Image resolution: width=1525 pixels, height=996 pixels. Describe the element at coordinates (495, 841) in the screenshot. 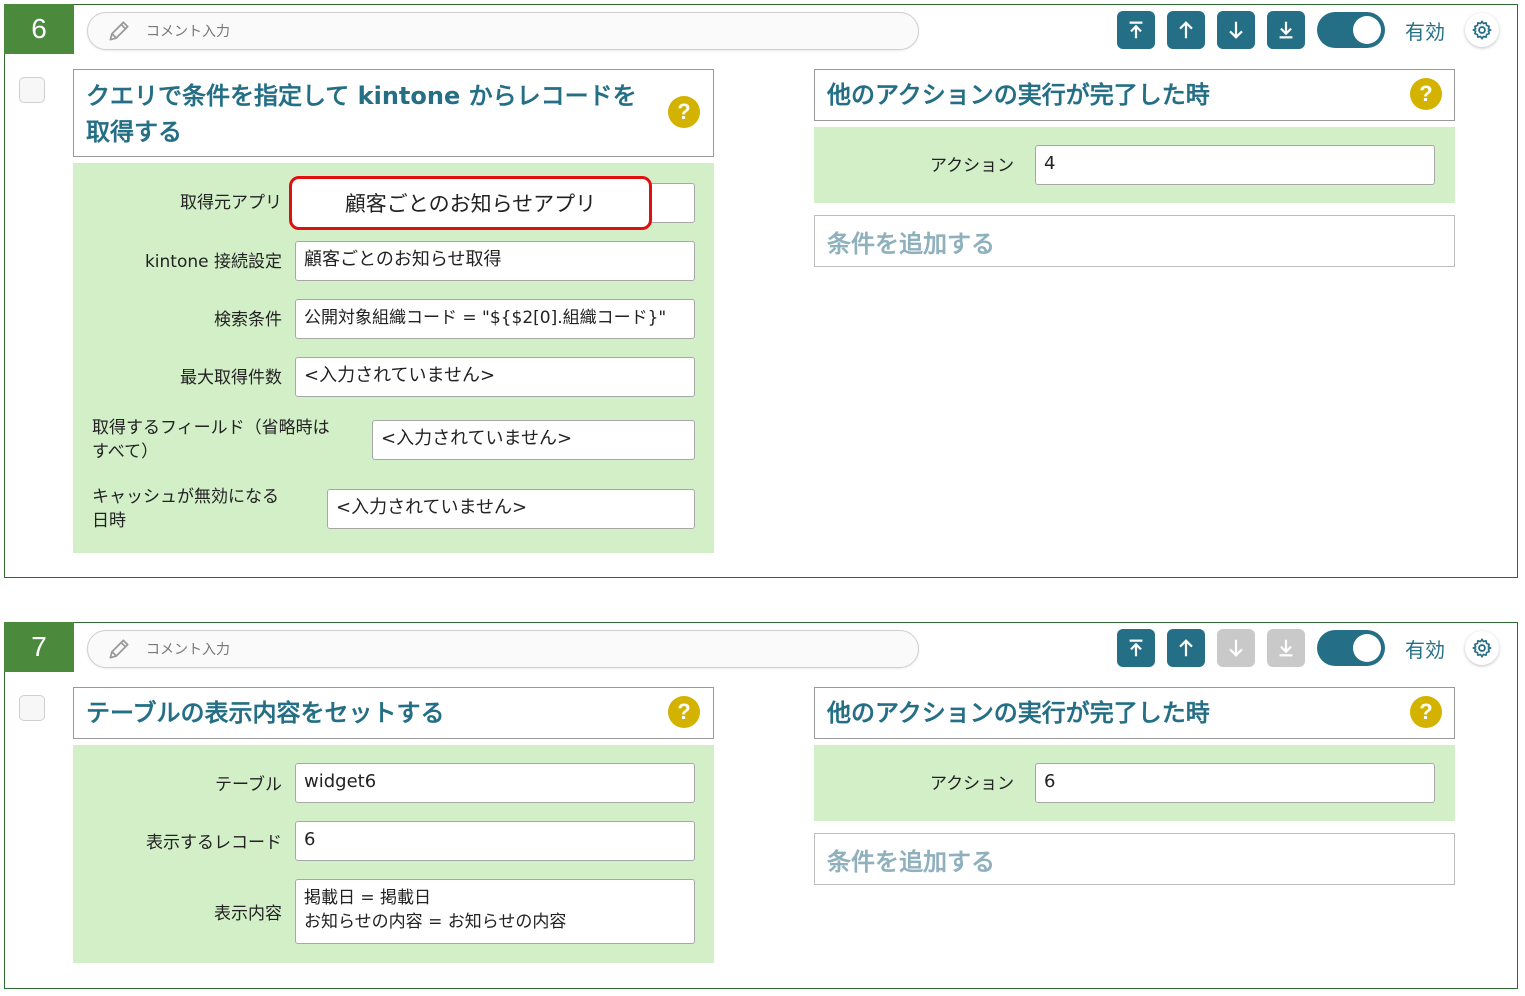

I see `display-record-field: 6` at that location.